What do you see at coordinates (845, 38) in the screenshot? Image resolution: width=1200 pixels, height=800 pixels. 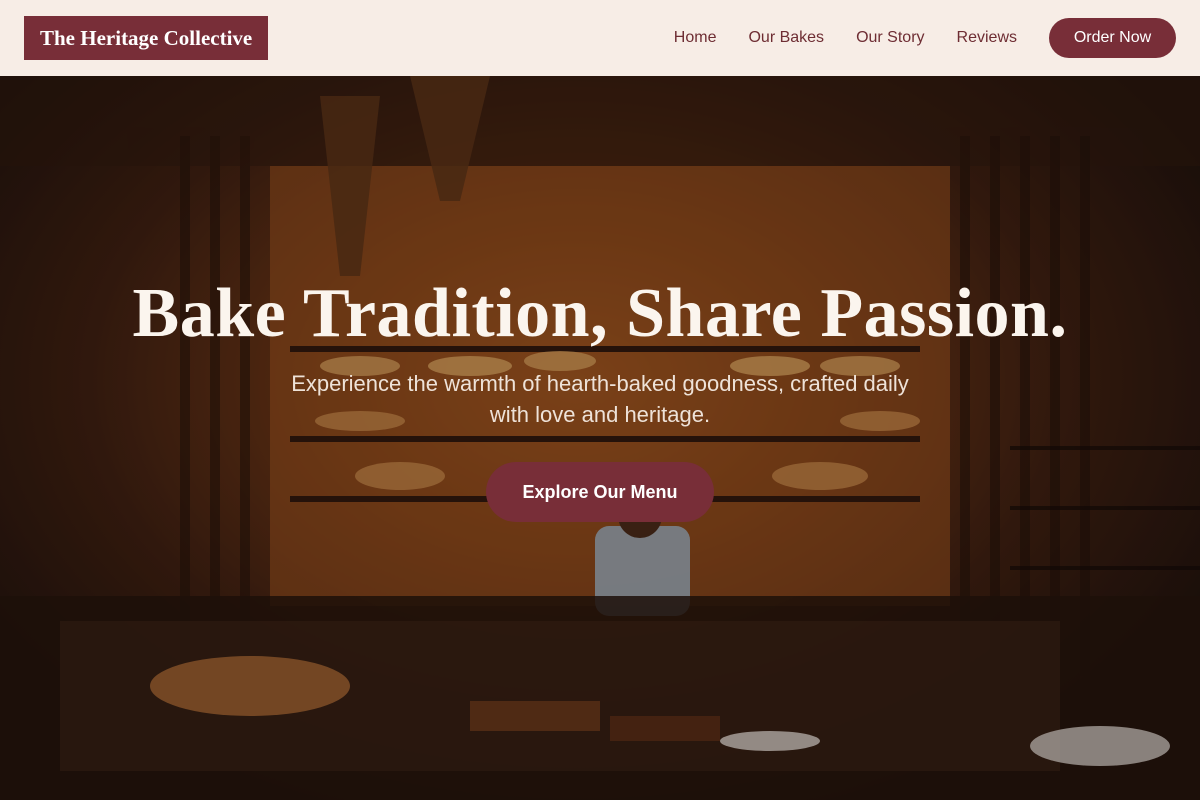 I see `main-nav: Home Our Bakes Our Story Reviews` at bounding box center [845, 38].